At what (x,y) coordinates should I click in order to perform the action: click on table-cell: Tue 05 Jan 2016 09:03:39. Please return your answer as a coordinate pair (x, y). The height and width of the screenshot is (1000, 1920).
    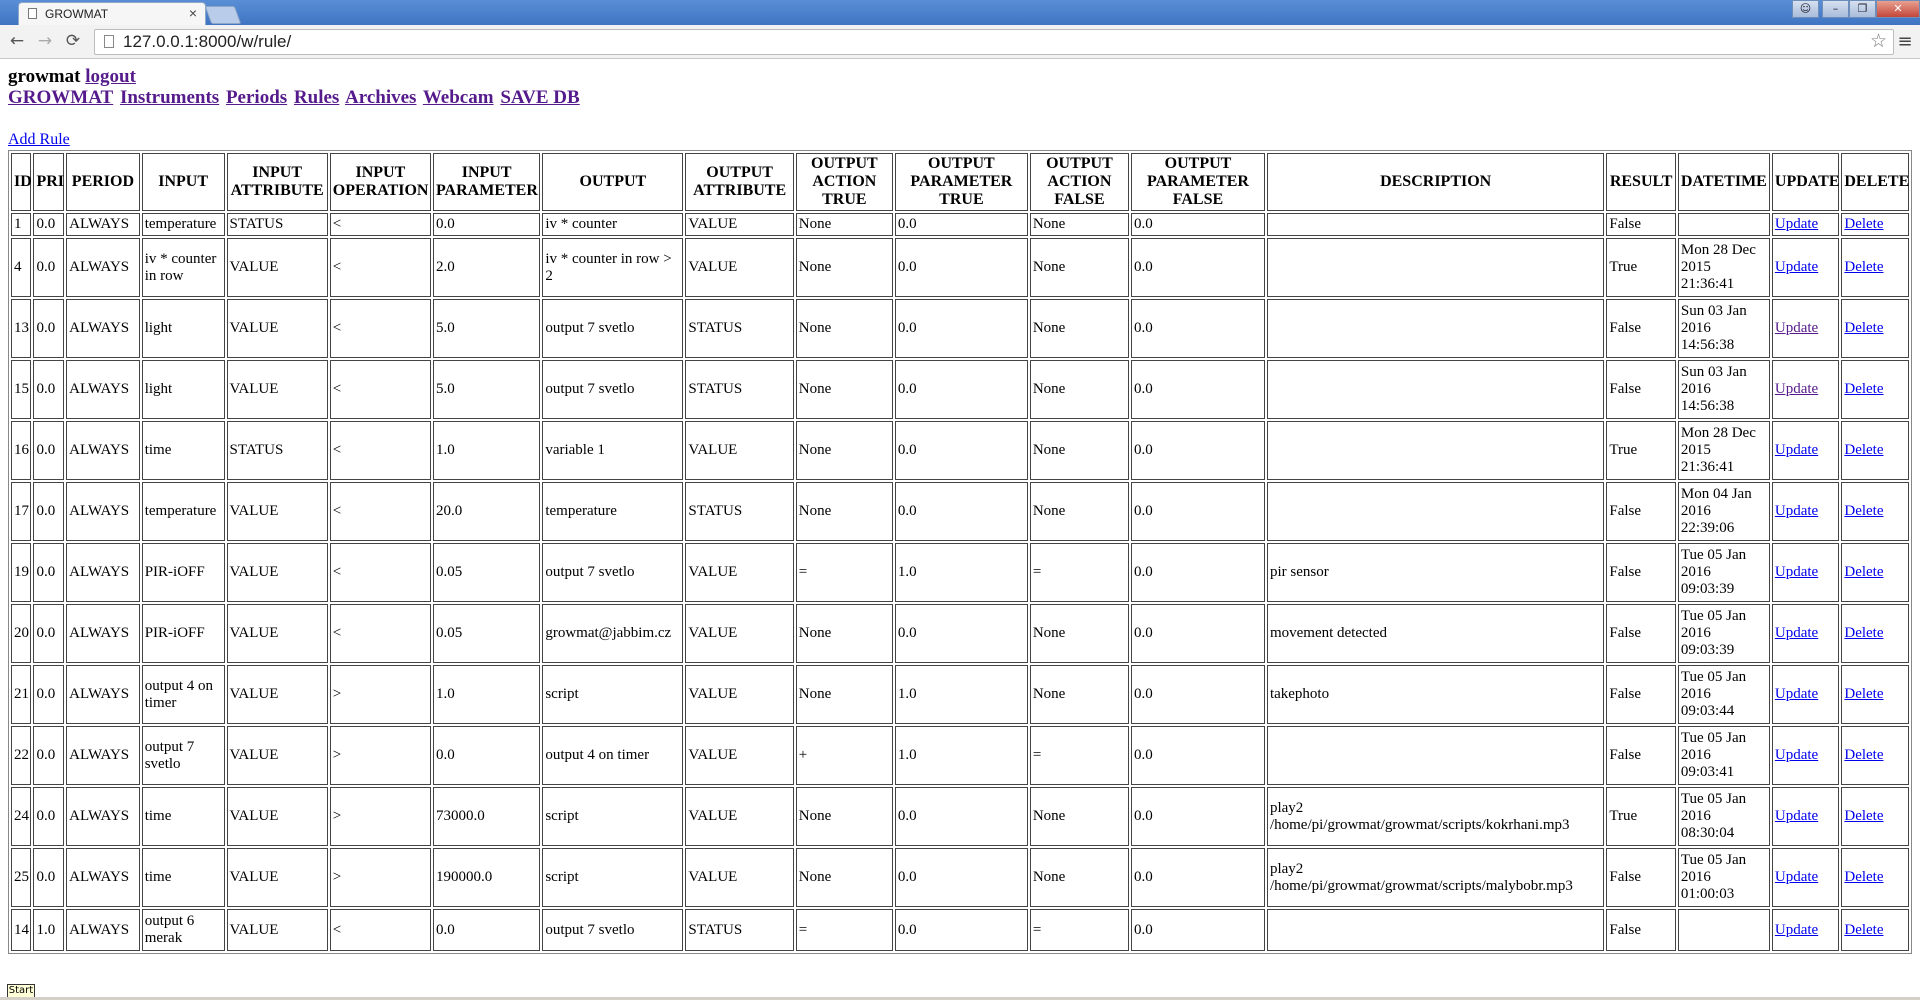
    Looking at the image, I should click on (1723, 633).